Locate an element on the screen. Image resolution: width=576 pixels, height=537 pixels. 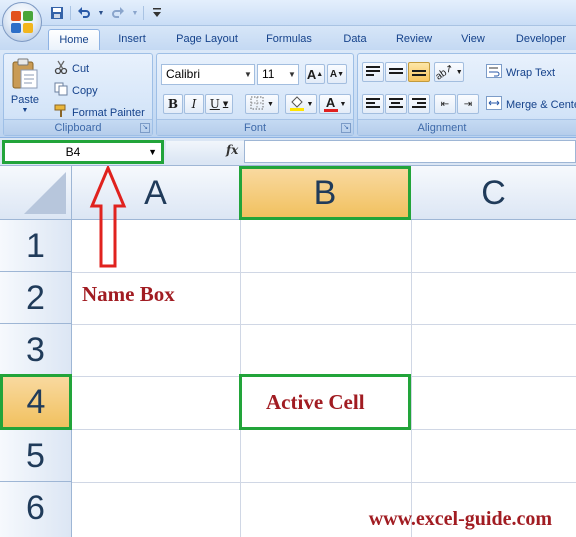
tab-data: Data is located at coordinates (355, 39).